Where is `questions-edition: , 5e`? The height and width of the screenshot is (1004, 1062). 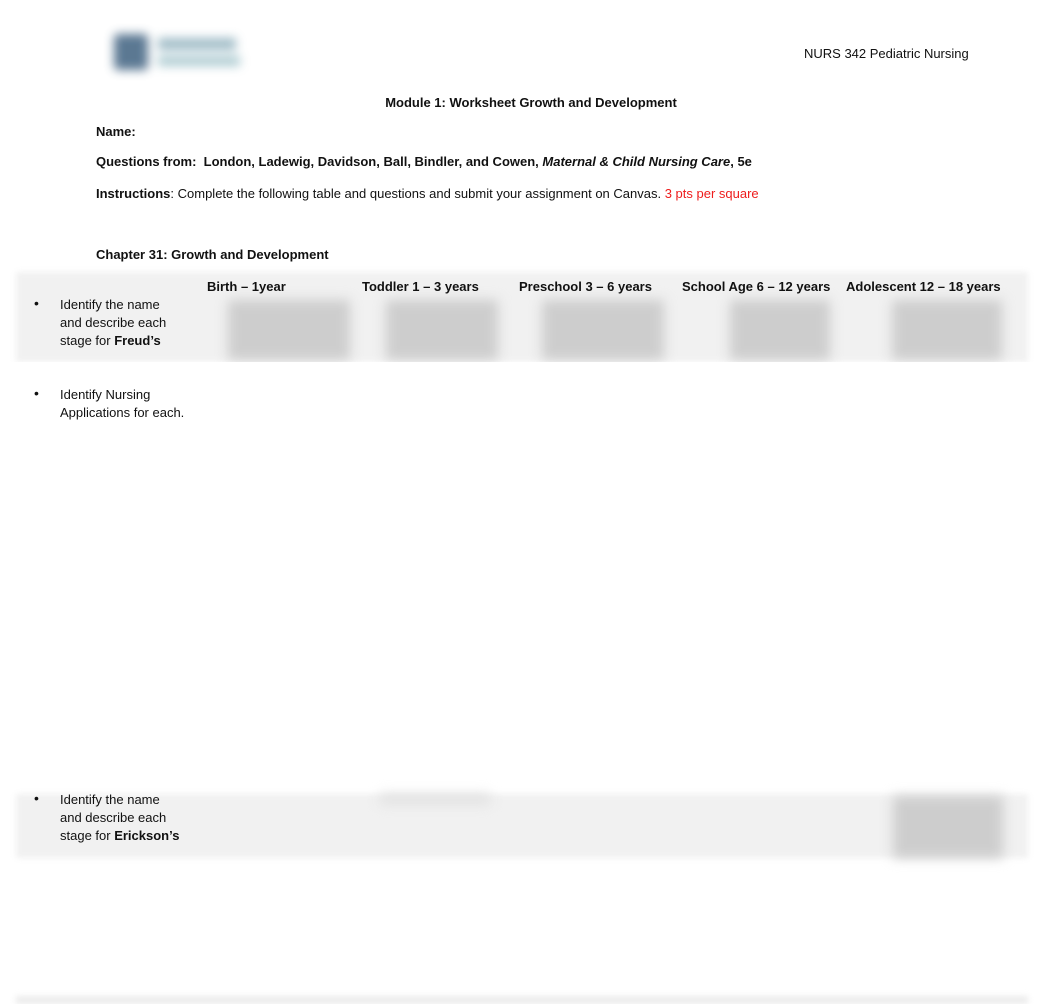 questions-edition: , 5e is located at coordinates (741, 161).